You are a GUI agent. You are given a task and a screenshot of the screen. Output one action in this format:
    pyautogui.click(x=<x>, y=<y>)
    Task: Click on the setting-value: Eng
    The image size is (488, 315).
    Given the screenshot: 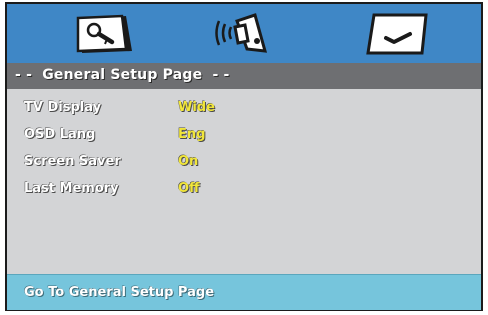 What is the action you would take?
    pyautogui.click(x=191, y=134)
    